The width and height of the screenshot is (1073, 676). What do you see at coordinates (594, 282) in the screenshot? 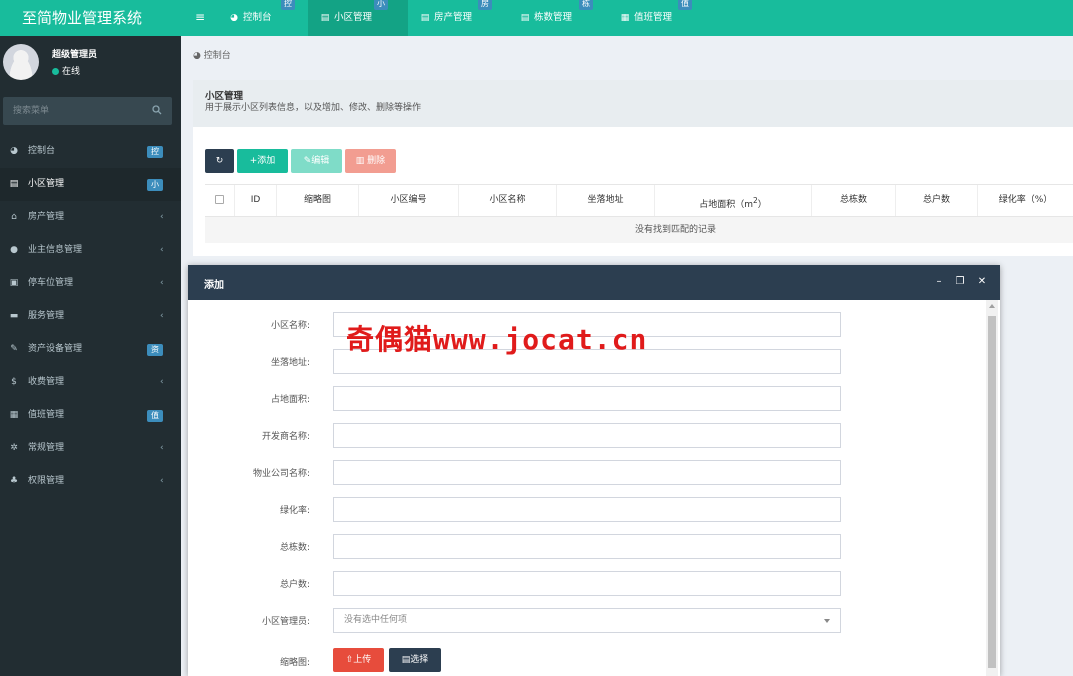
I see `dialog-header: 添加 – ❐ ✕` at bounding box center [594, 282].